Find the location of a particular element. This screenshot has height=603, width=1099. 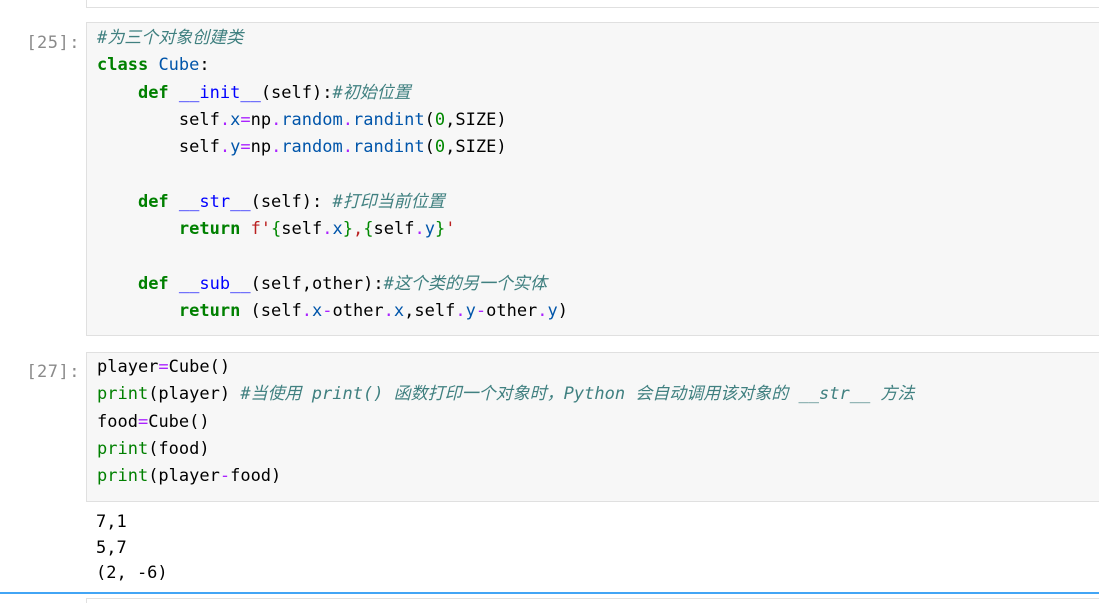

code-line: return f'{self.x},{self.y}' is located at coordinates (598, 229).